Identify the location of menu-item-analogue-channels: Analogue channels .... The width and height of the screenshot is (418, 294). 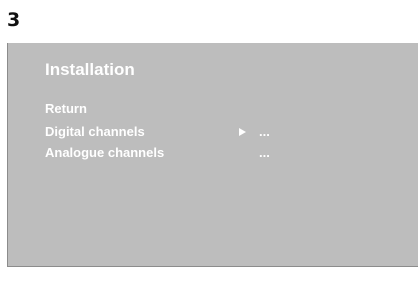
(157, 152).